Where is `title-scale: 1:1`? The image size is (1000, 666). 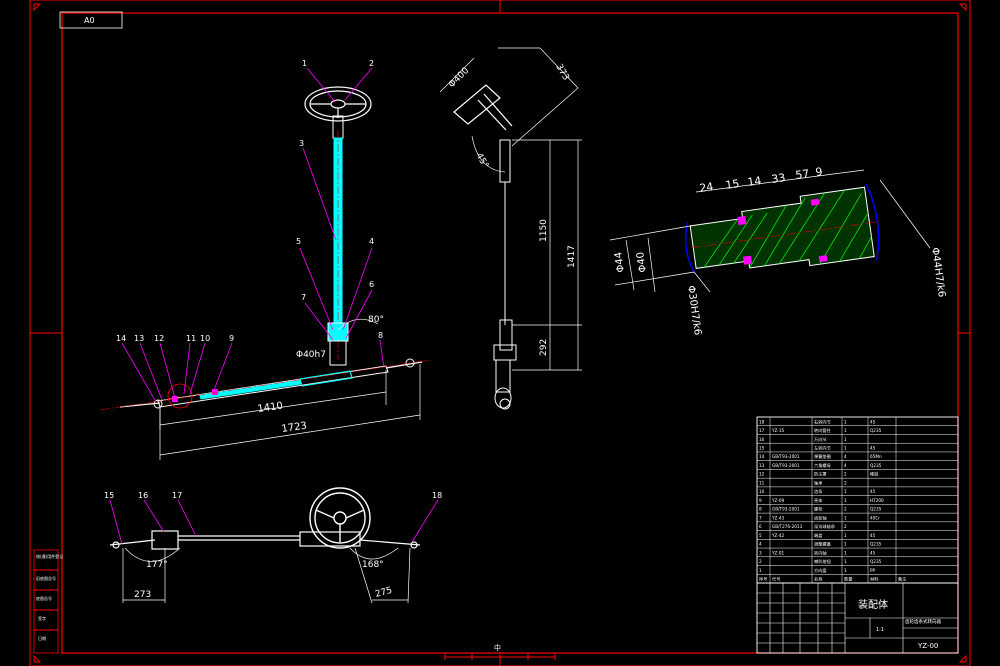
title-scale: 1:1 is located at coordinates (880, 630).